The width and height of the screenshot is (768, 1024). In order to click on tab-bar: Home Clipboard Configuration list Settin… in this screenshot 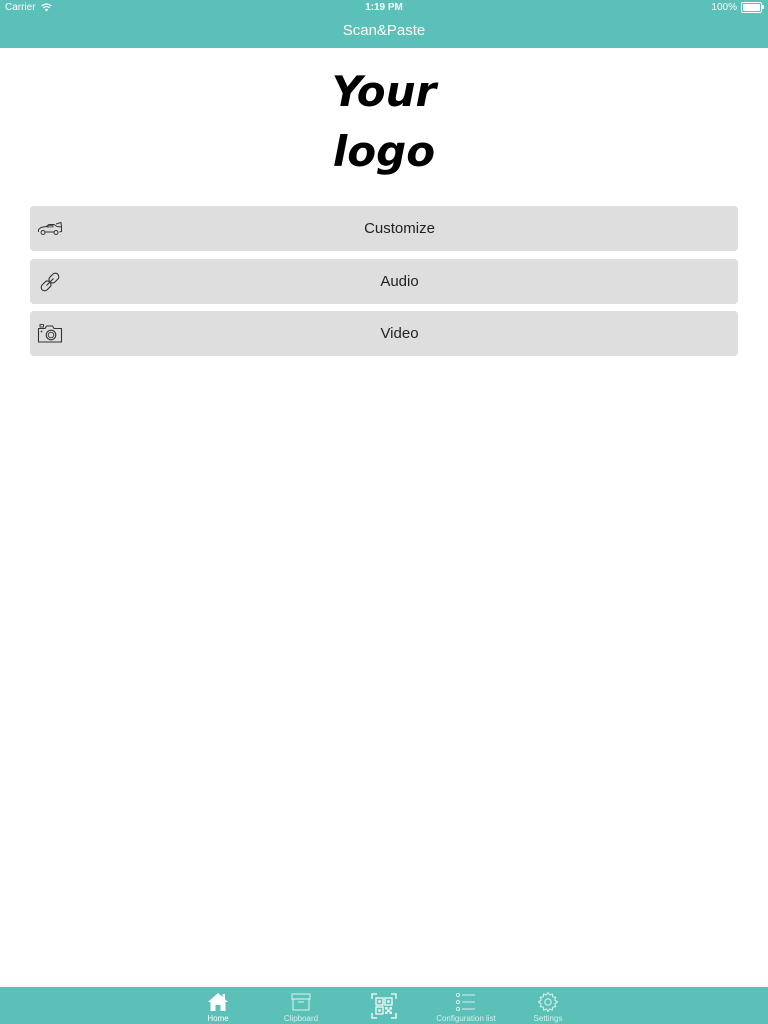, I will do `click(384, 1005)`.